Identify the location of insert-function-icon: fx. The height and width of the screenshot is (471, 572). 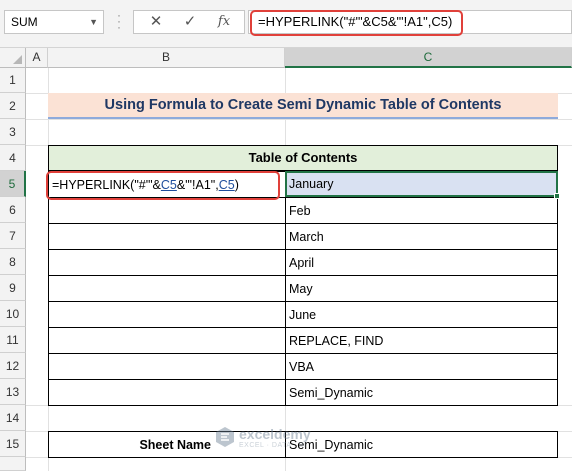
(224, 22).